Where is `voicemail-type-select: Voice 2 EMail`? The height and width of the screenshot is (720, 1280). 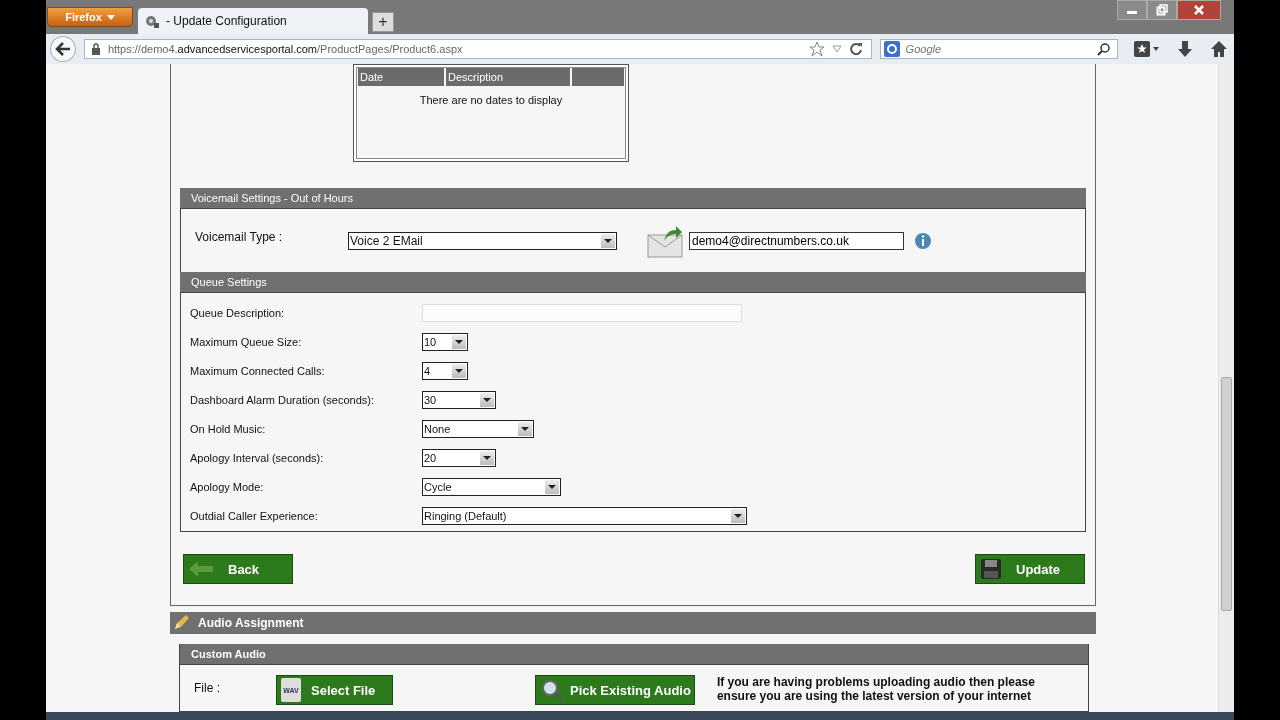 voicemail-type-select: Voice 2 EMail is located at coordinates (482, 240).